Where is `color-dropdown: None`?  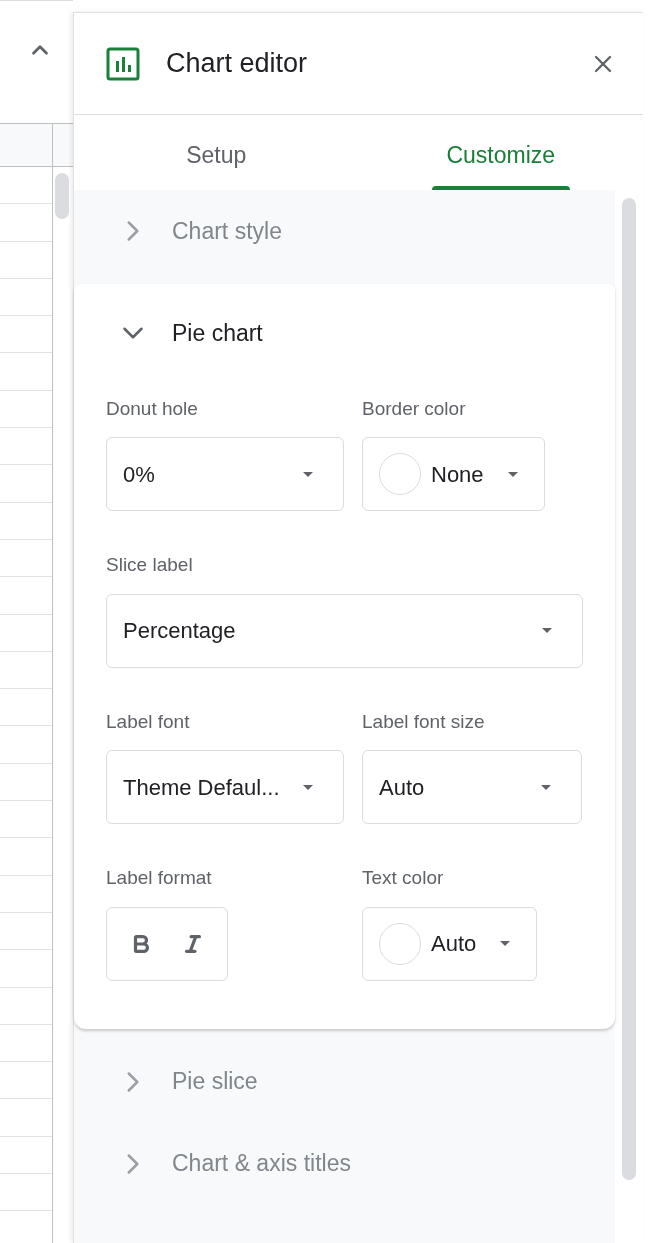
color-dropdown: None is located at coordinates (453, 474).